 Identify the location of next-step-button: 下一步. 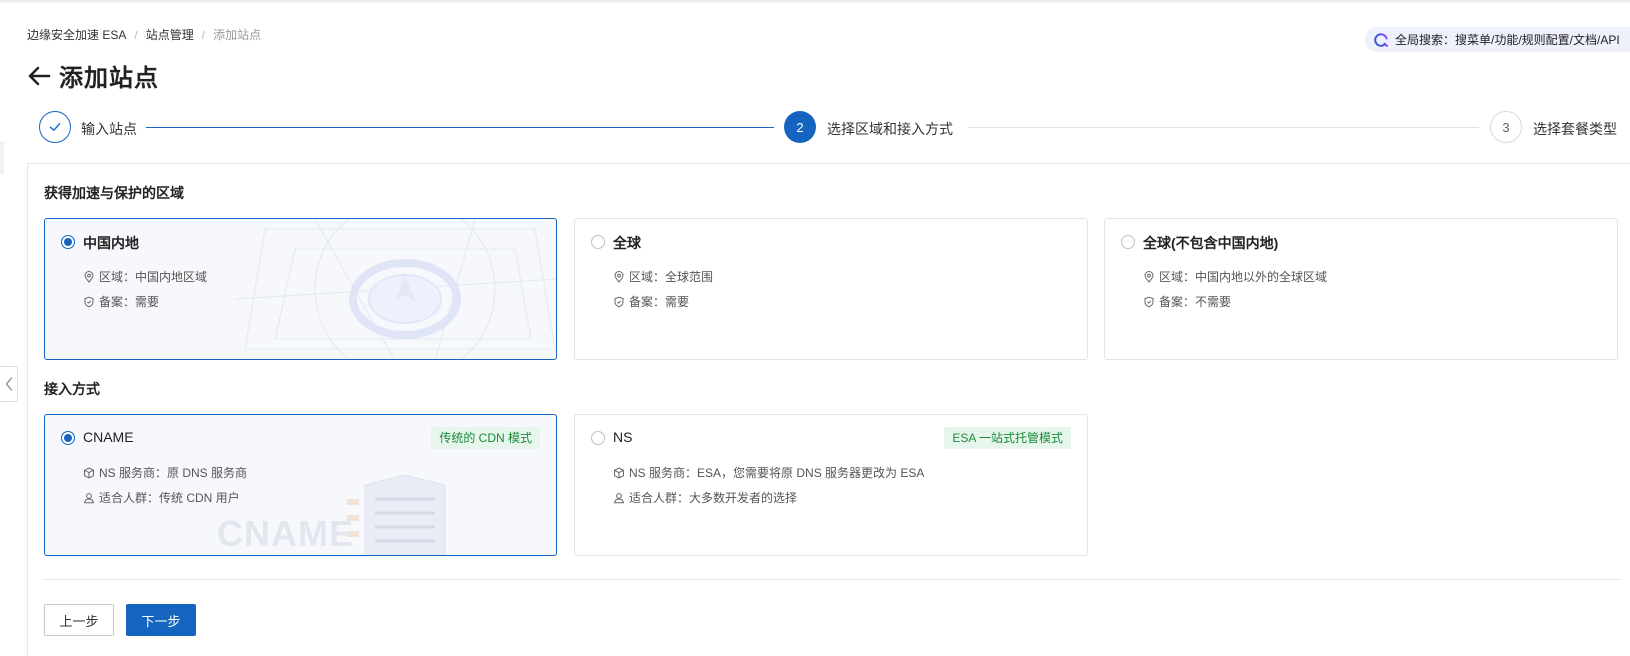
(161, 620).